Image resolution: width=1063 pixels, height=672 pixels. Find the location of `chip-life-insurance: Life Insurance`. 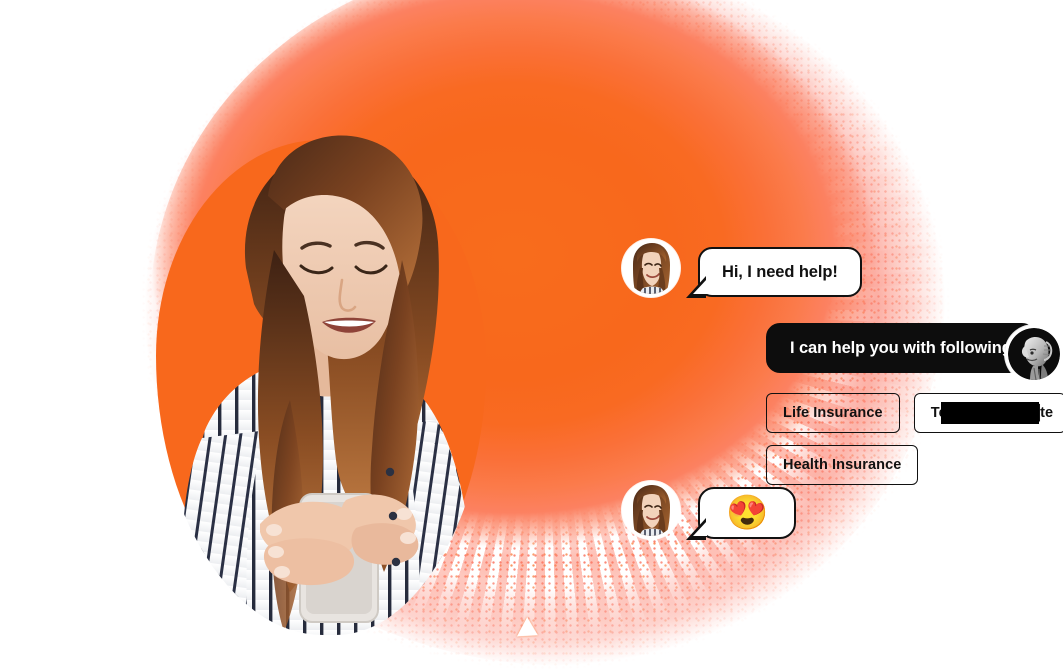

chip-life-insurance: Life Insurance is located at coordinates (833, 413).